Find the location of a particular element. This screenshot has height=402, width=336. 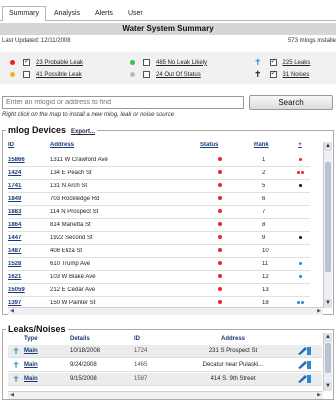

table-row: 15866 1311 W Crawford Ave 1 is located at coordinates (159, 160).